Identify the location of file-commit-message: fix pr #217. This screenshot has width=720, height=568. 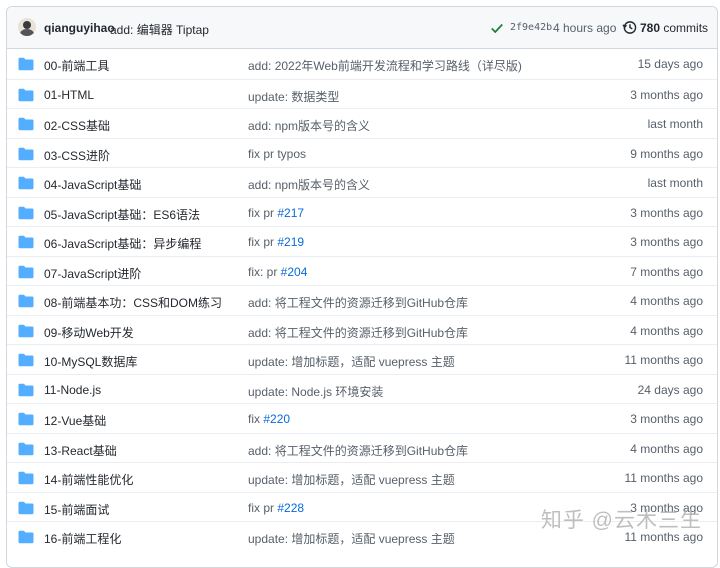
(276, 213).